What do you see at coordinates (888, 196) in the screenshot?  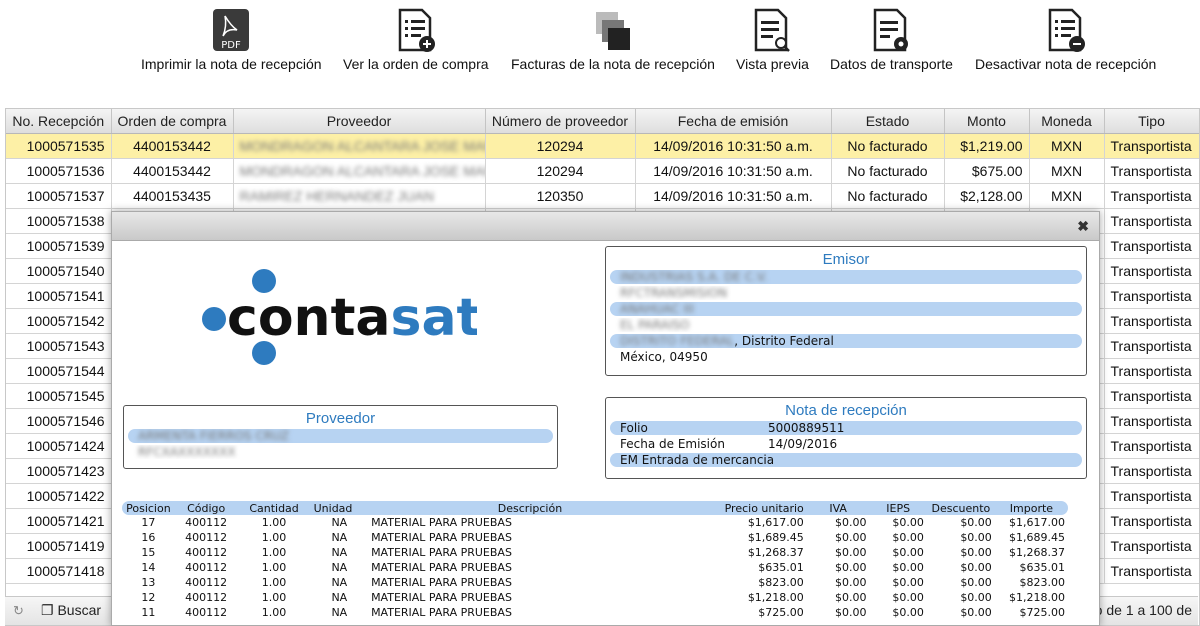 I see `table-cell-estado: No facturado` at bounding box center [888, 196].